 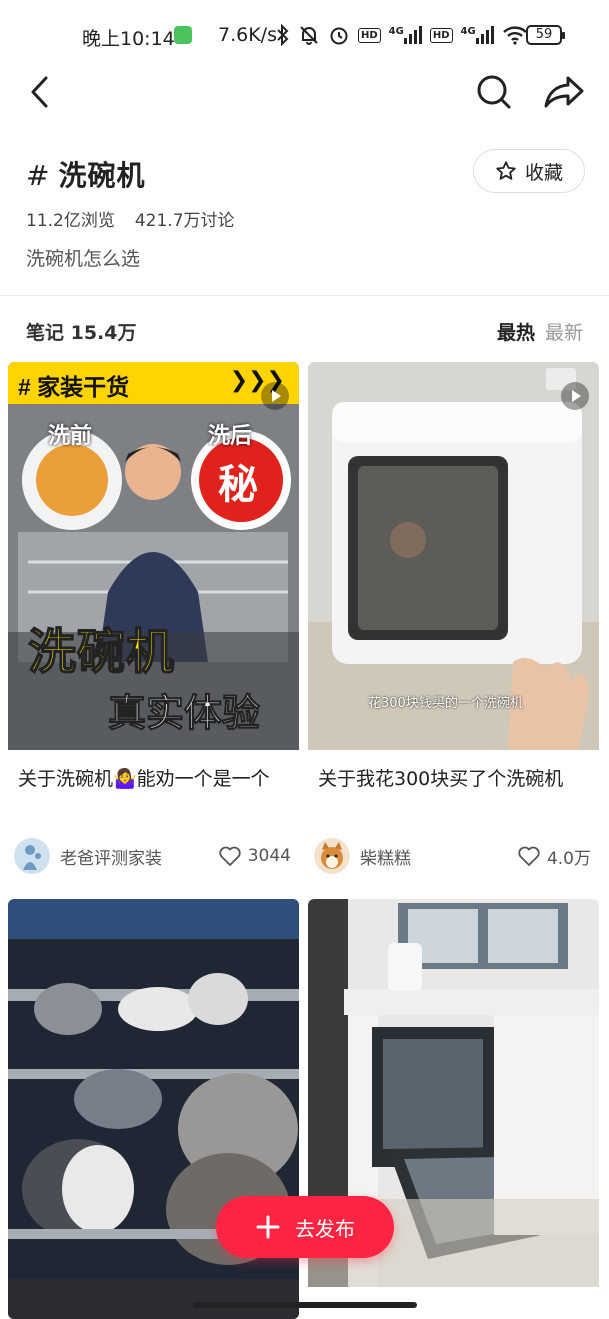 What do you see at coordinates (42, 92) in the screenshot?
I see `back-icon` at bounding box center [42, 92].